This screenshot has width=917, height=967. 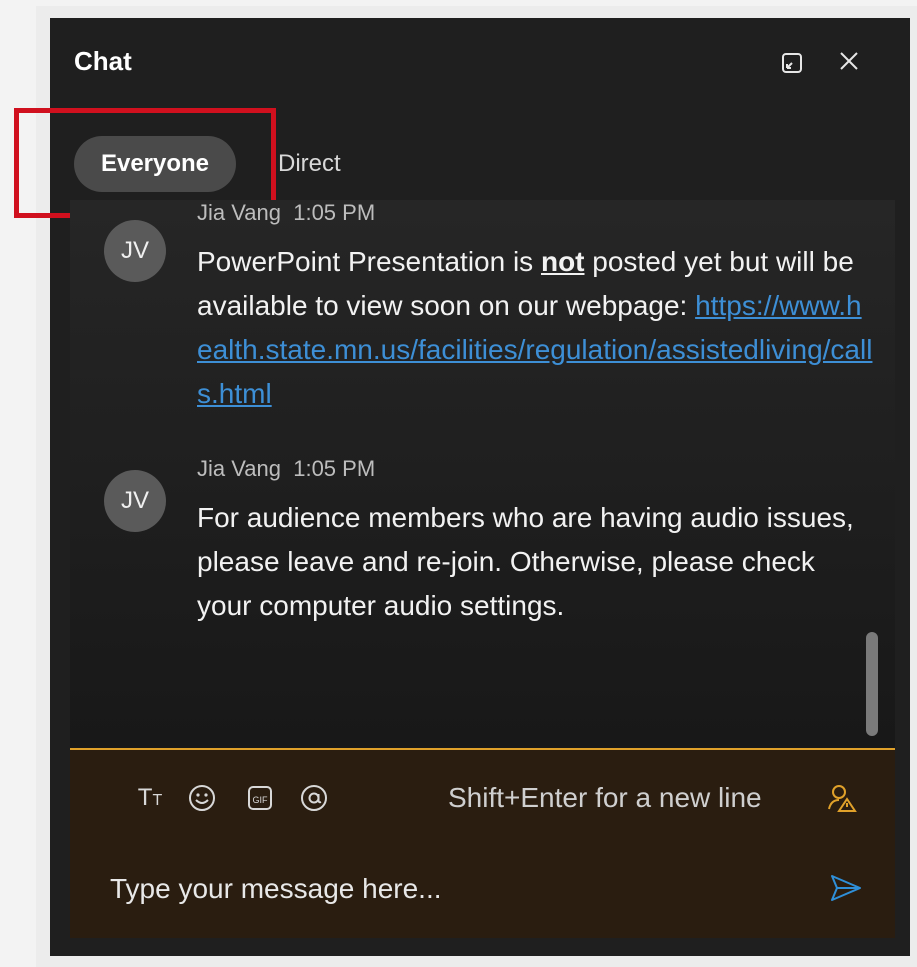 I want to click on gif-icon: GIF, so click(x=260, y=798).